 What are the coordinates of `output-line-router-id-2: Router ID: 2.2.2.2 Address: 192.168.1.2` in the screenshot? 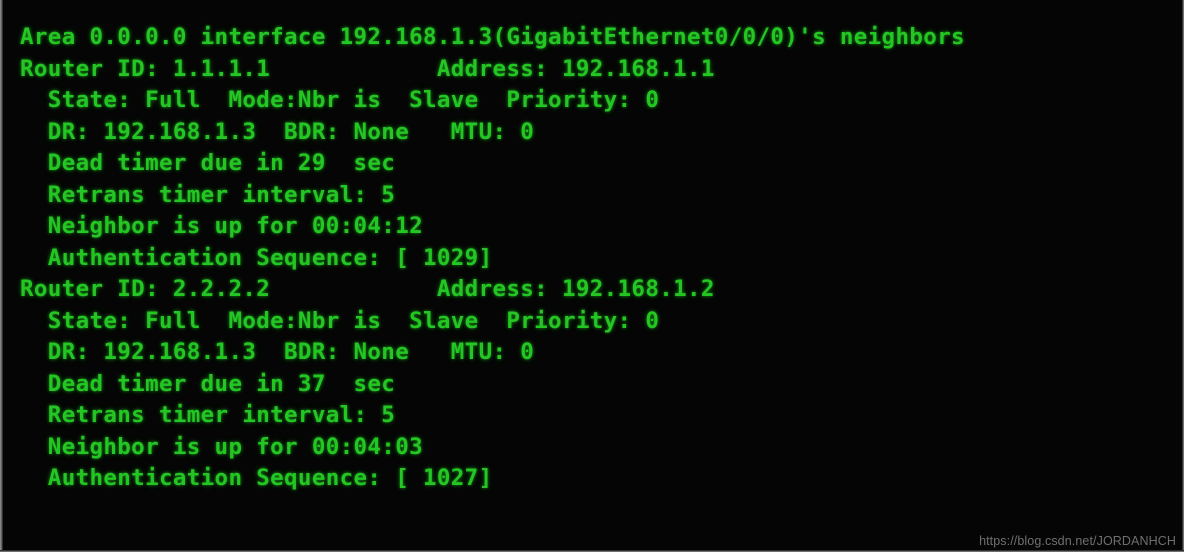 It's located at (367, 289).